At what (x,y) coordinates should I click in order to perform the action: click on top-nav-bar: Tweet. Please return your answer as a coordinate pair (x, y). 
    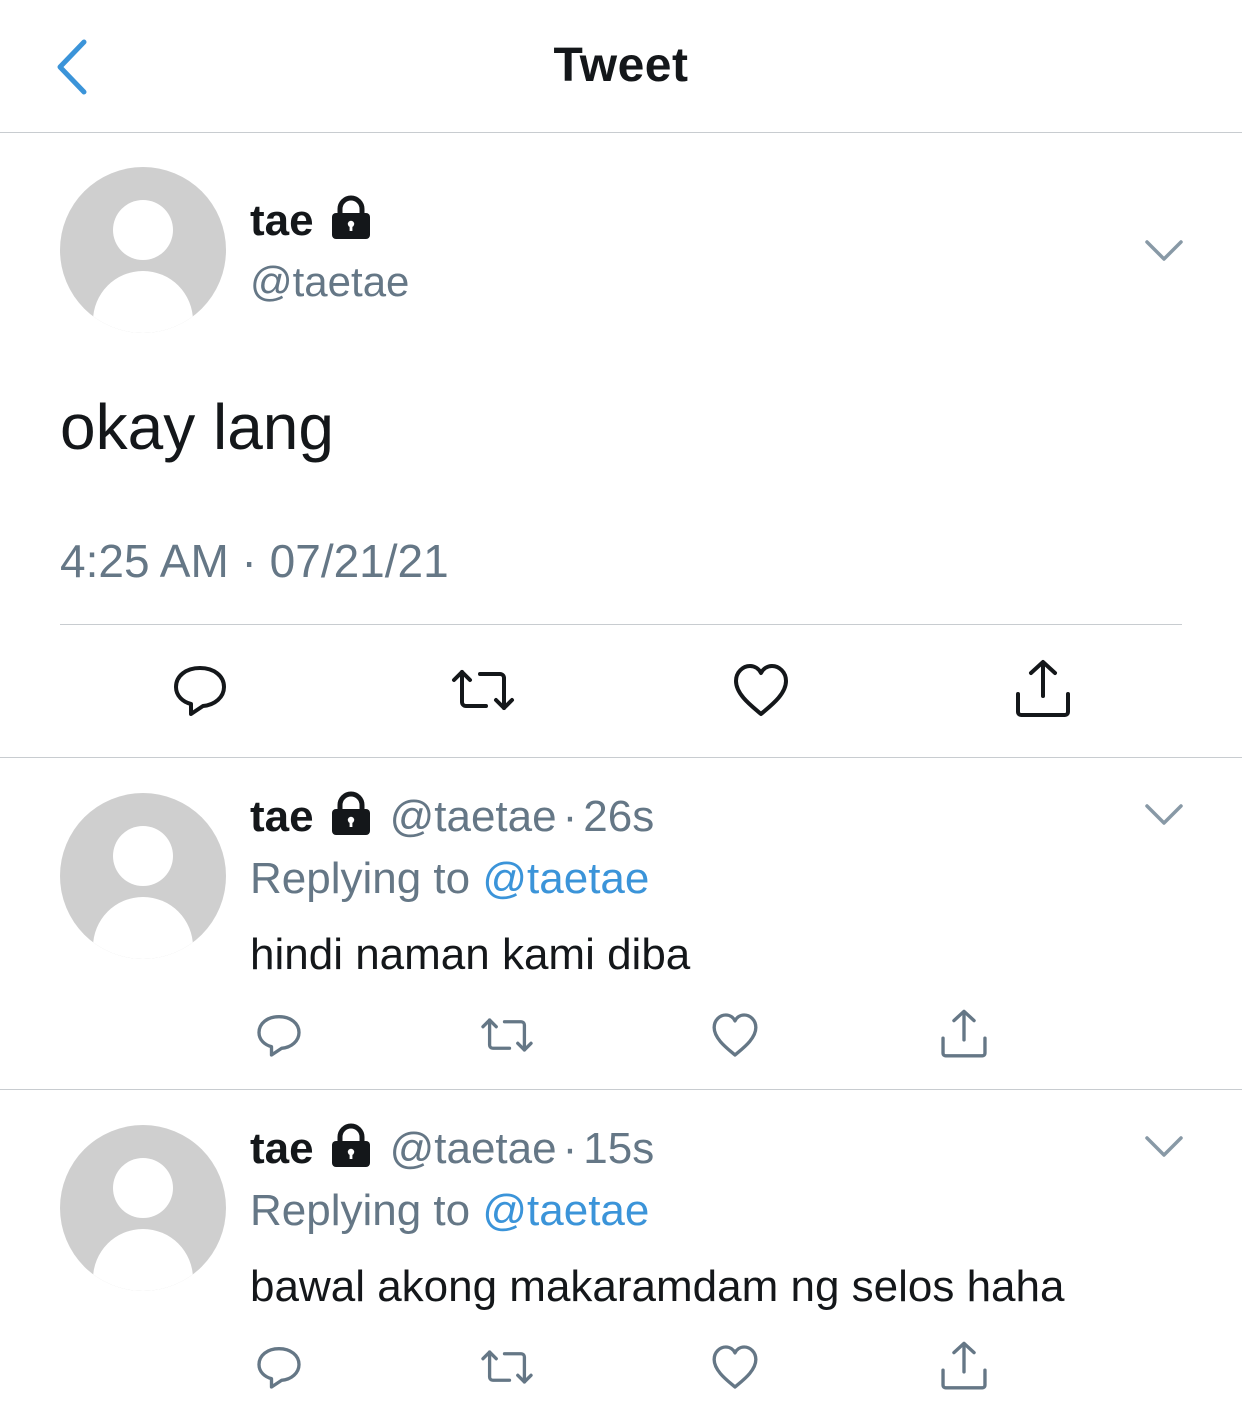
    Looking at the image, I should click on (621, 66).